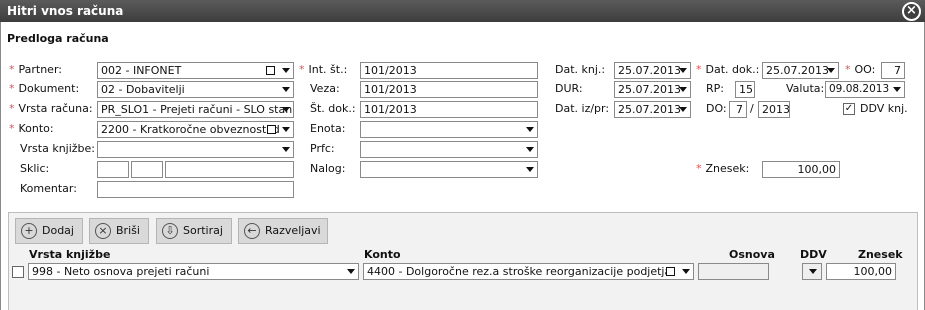 The image size is (925, 310). I want to click on sklic-part1-input, so click(147, 169).